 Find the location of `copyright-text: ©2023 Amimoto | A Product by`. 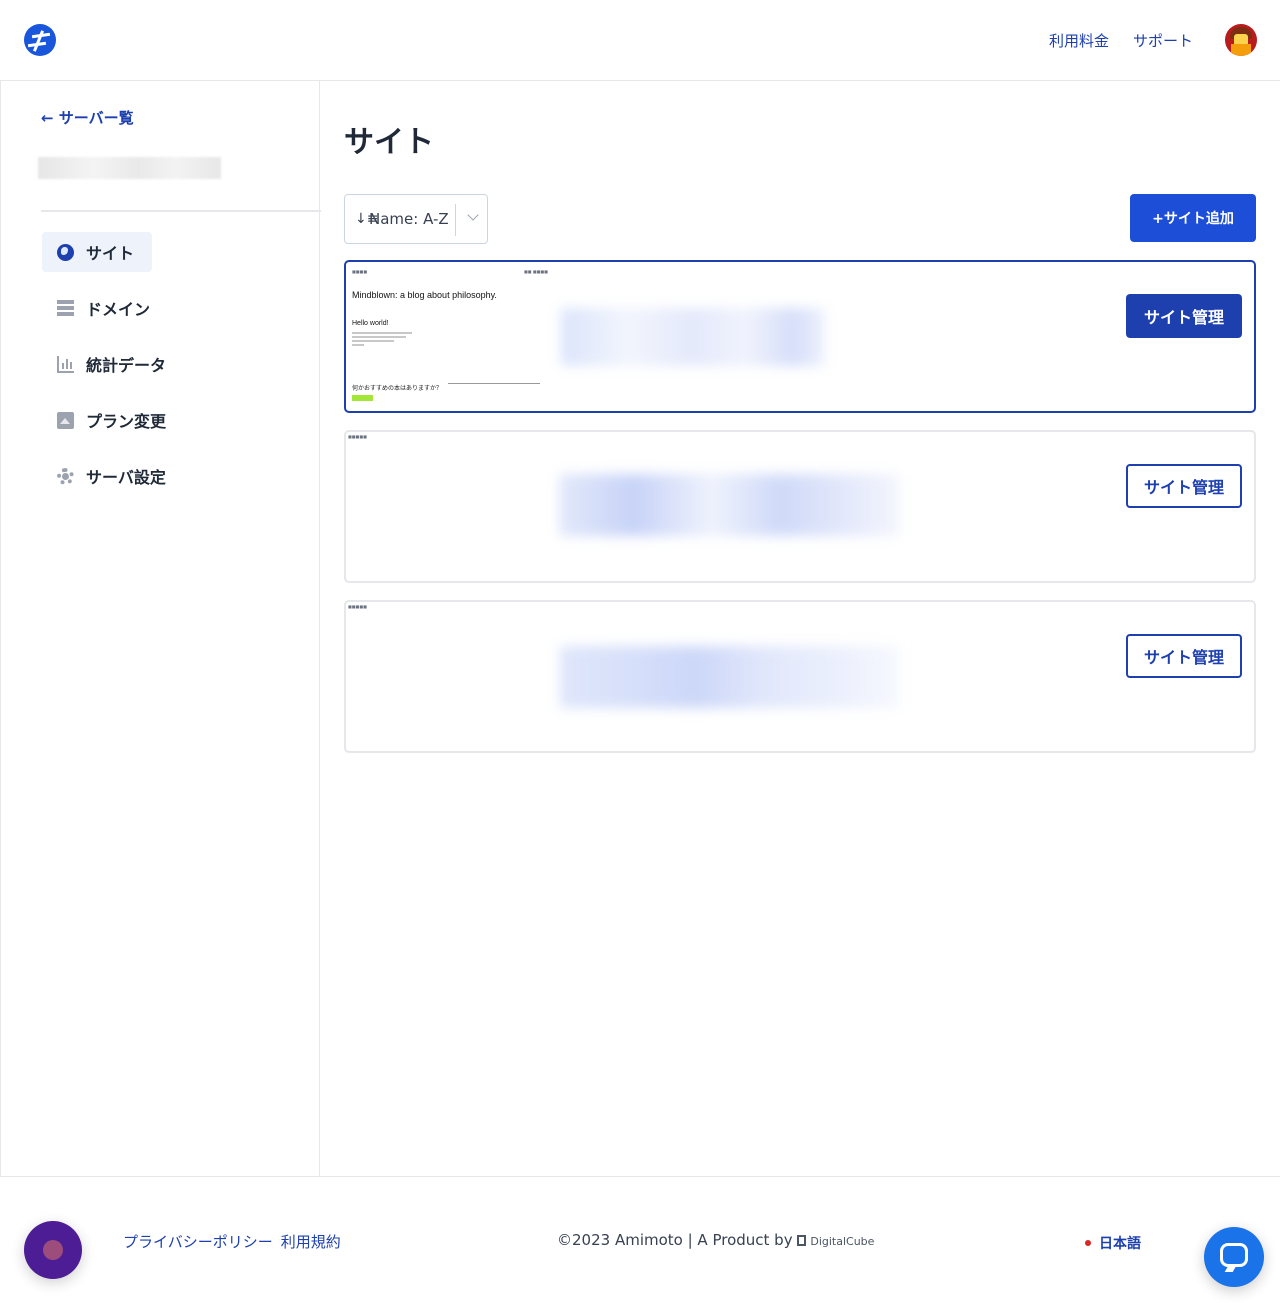

copyright-text: ©2023 Amimoto | A Product by is located at coordinates (675, 1240).